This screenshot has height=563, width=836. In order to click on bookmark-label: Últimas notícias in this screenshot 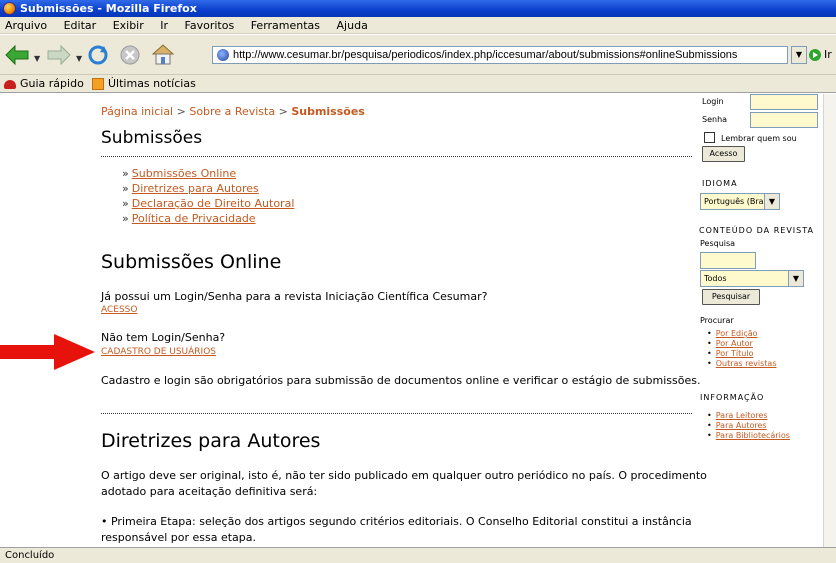, I will do `click(152, 83)`.